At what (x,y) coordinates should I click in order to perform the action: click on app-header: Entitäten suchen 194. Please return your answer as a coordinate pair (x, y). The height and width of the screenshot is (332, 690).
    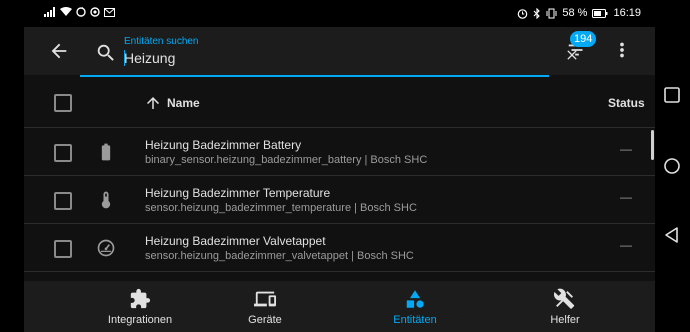
    Looking at the image, I should click on (339, 52).